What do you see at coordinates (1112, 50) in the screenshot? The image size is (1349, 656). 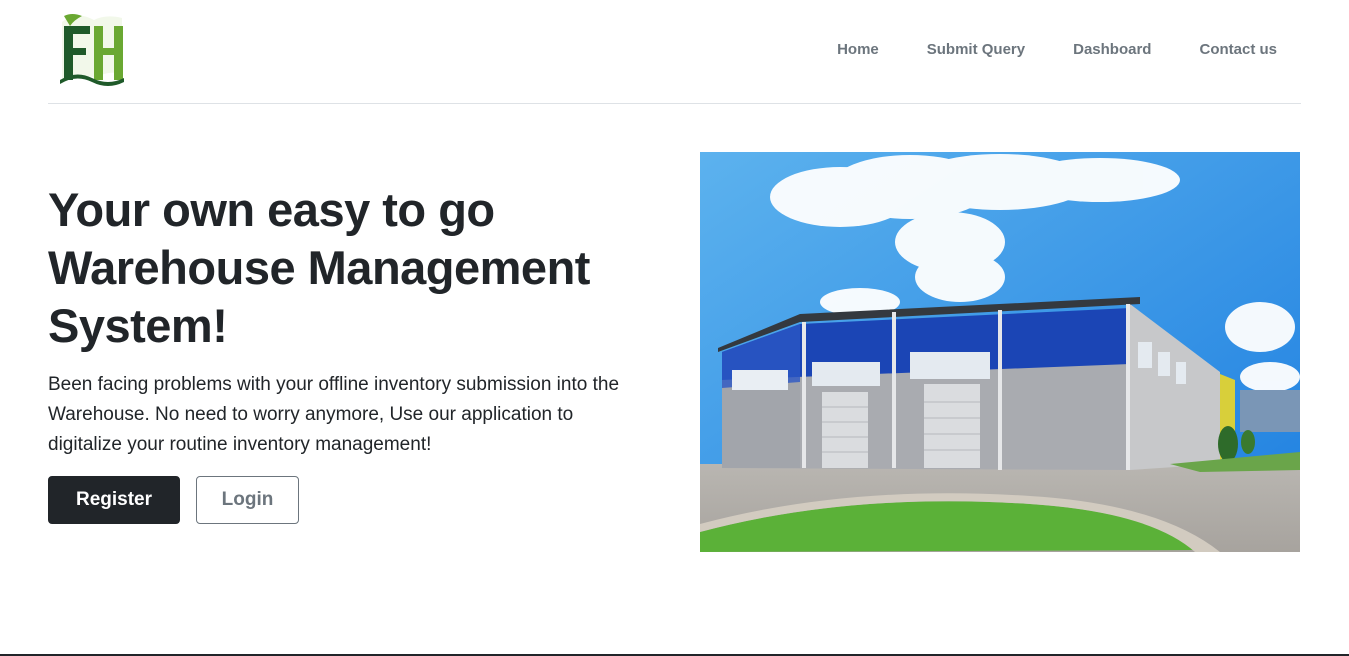 I see `nav-dashboard: Dashboard` at bounding box center [1112, 50].